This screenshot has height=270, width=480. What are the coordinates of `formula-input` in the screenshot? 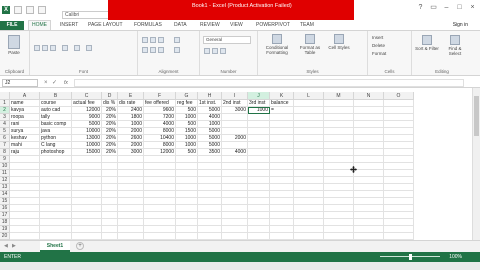 It's located at (269, 83).